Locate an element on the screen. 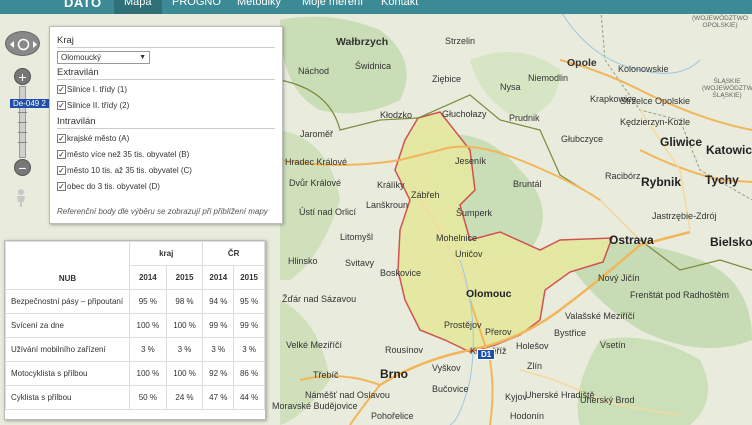 The width and height of the screenshot is (752, 425). map-label-ostrava: Ostrava is located at coordinates (631, 240).